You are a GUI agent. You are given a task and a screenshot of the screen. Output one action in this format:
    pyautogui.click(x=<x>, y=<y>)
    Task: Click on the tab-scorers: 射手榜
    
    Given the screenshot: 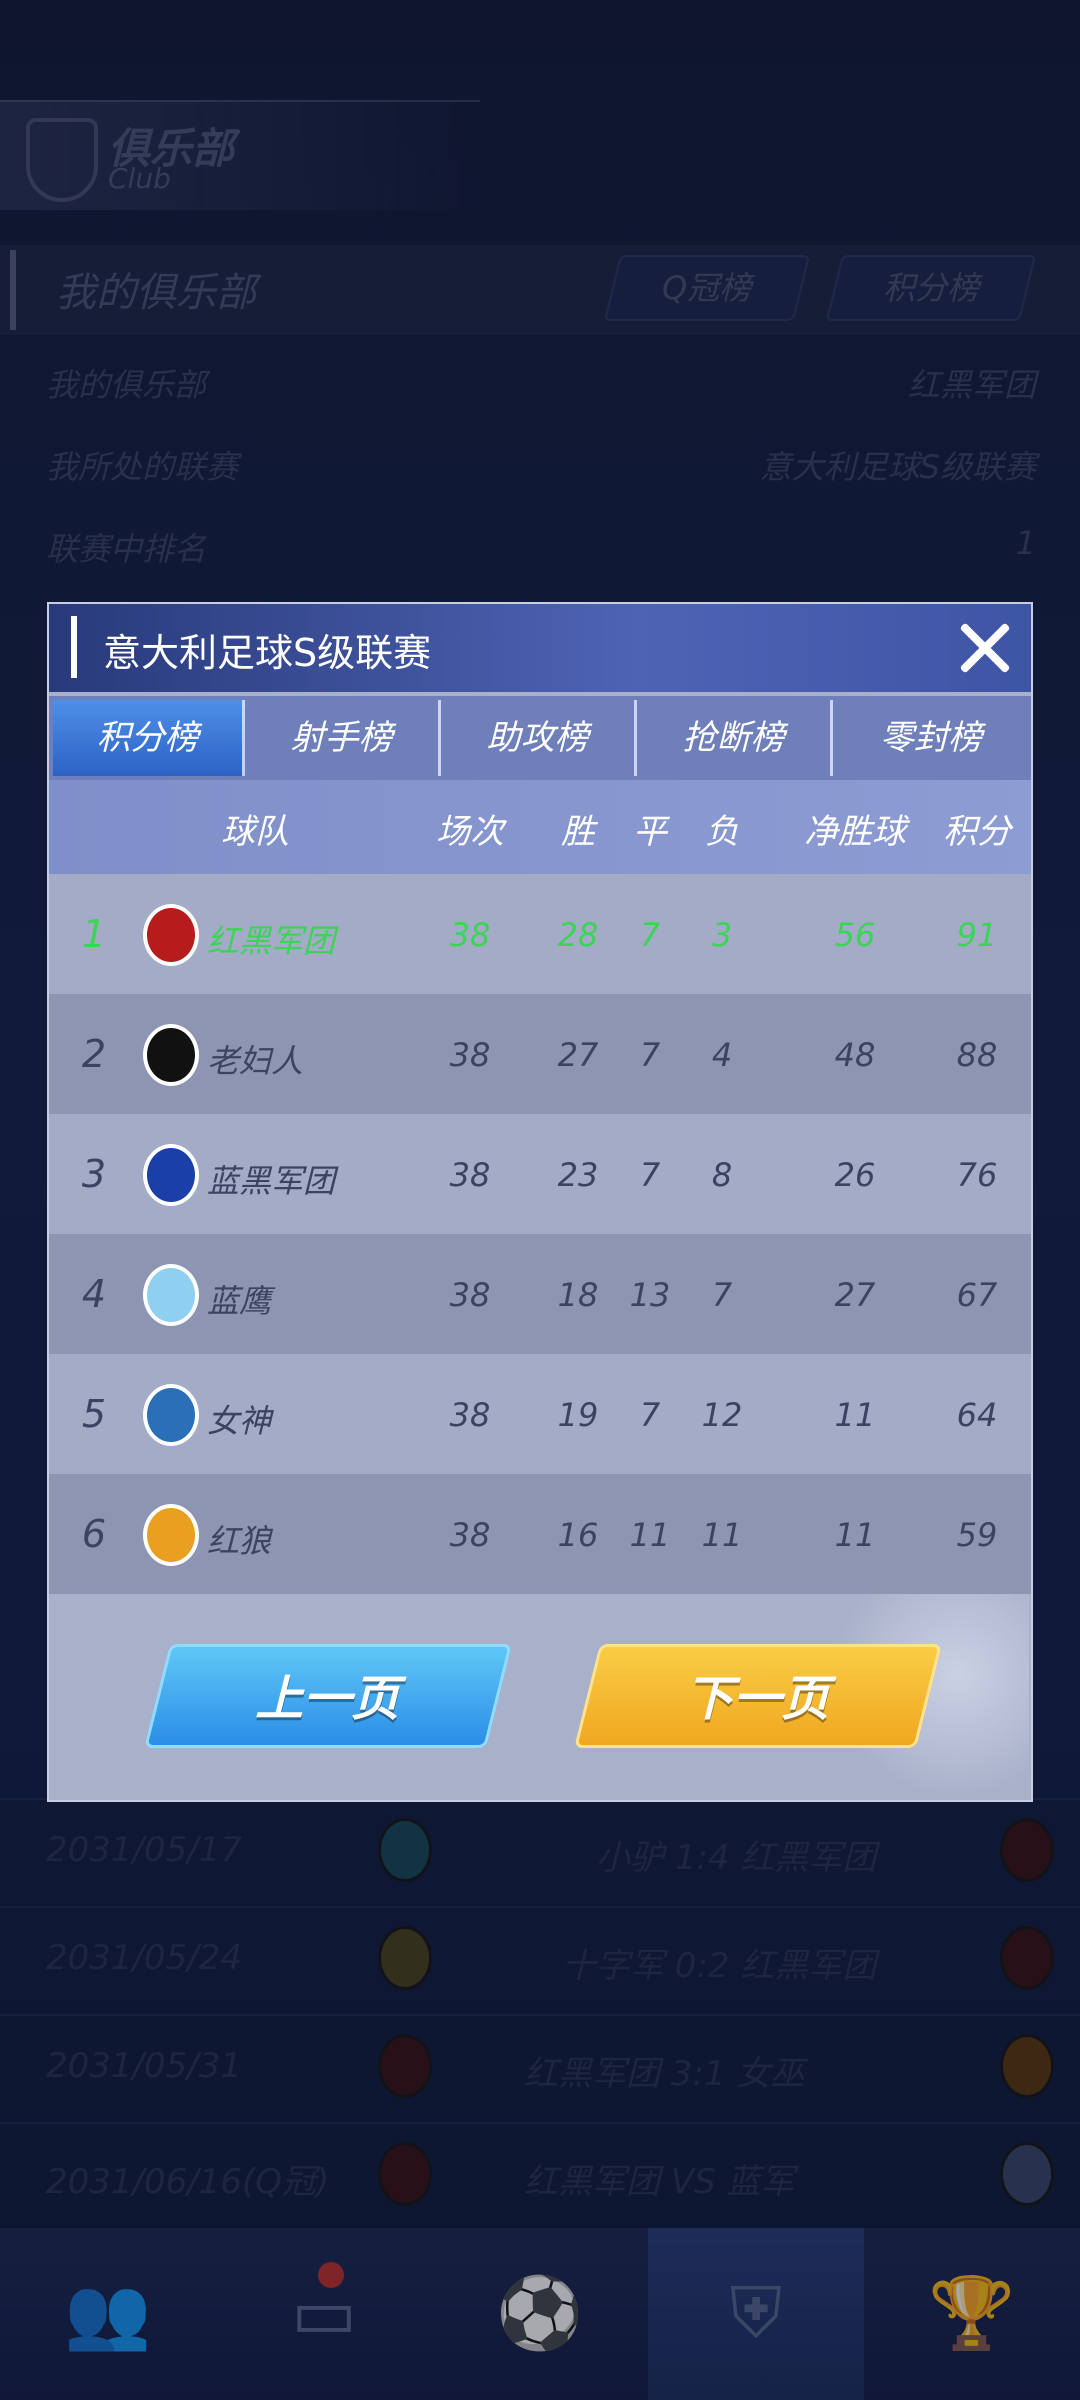 What is the action you would take?
    pyautogui.click(x=343, y=738)
    